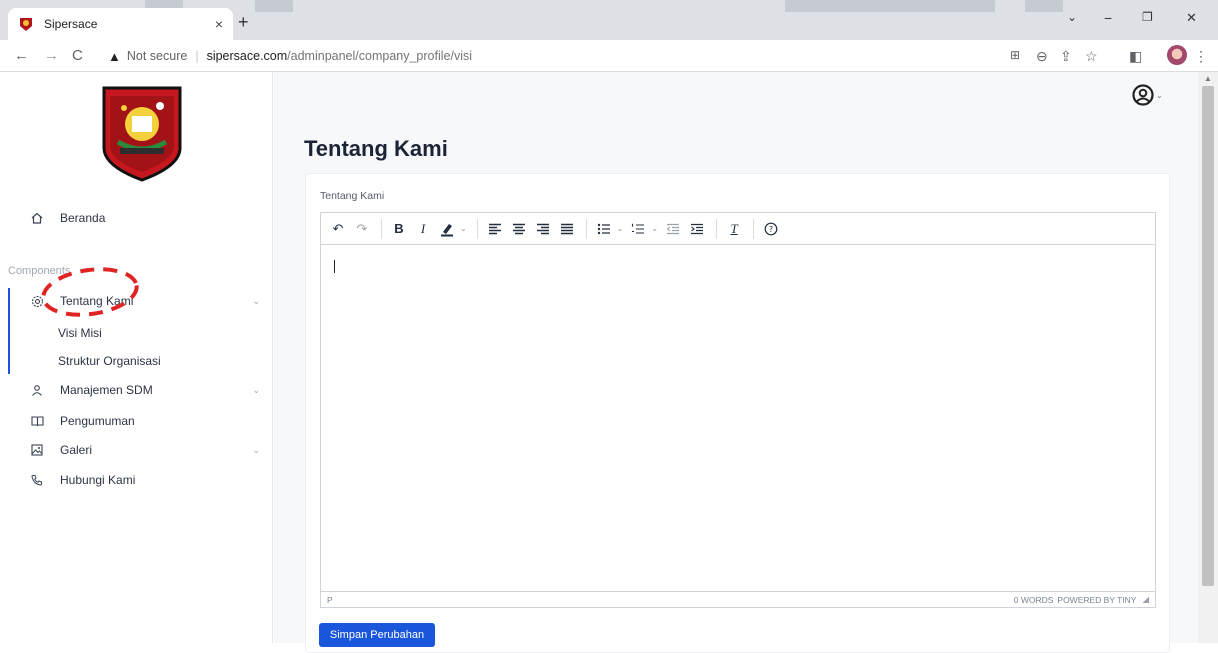 This screenshot has height=653, width=1218. Describe the element at coordinates (243, 22) in the screenshot. I see `new-tab-button: +` at that location.